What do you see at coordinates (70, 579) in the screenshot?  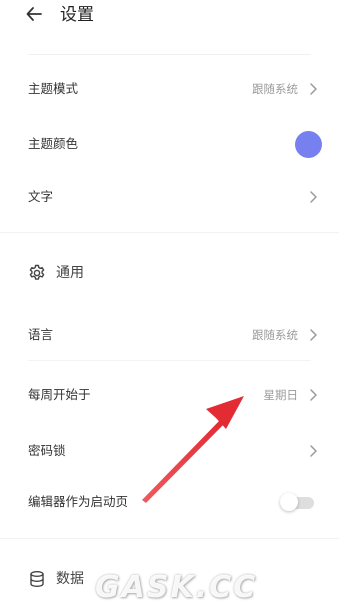 I see `data-section-label: 数据` at bounding box center [70, 579].